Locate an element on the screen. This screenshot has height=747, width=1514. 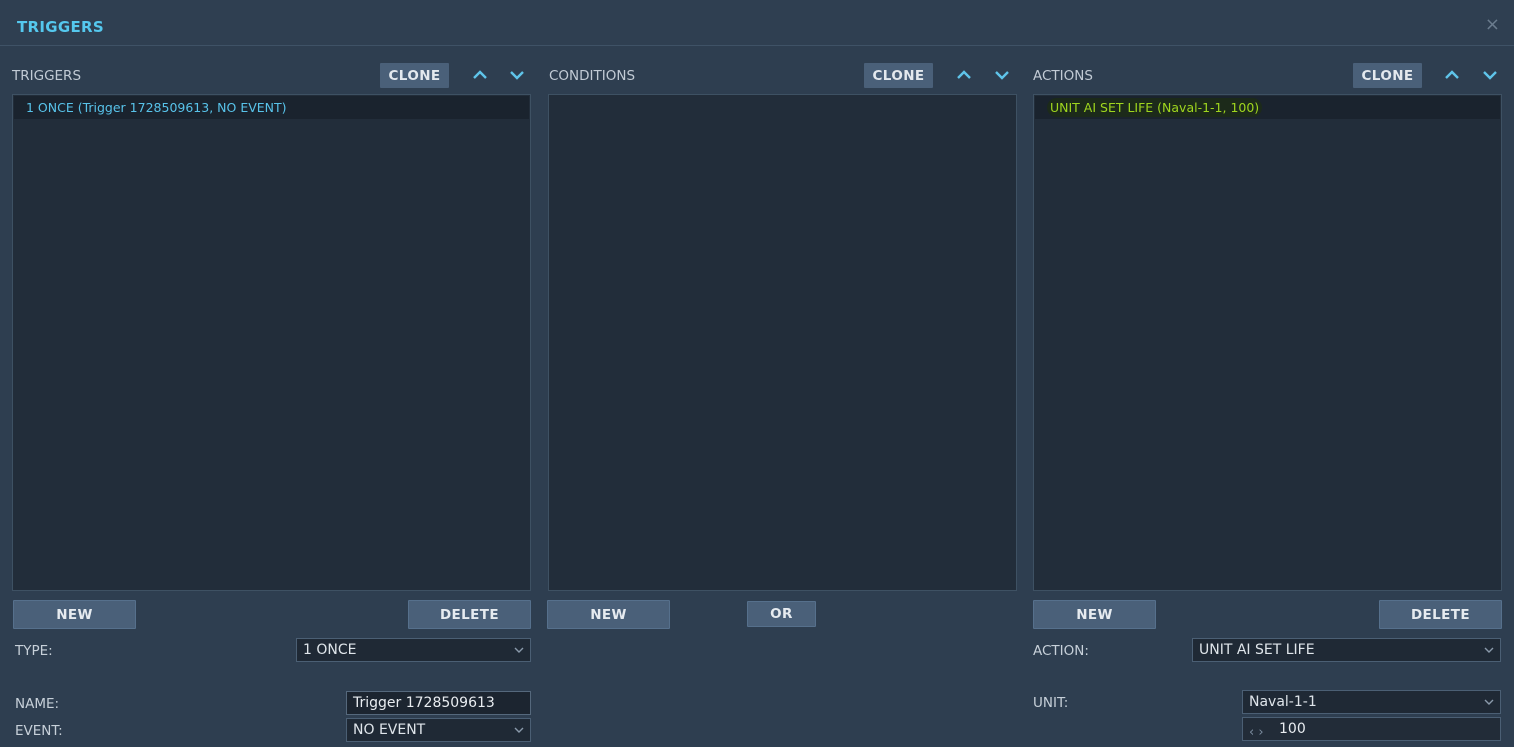
conditions-new-button: NEW is located at coordinates (608, 614).